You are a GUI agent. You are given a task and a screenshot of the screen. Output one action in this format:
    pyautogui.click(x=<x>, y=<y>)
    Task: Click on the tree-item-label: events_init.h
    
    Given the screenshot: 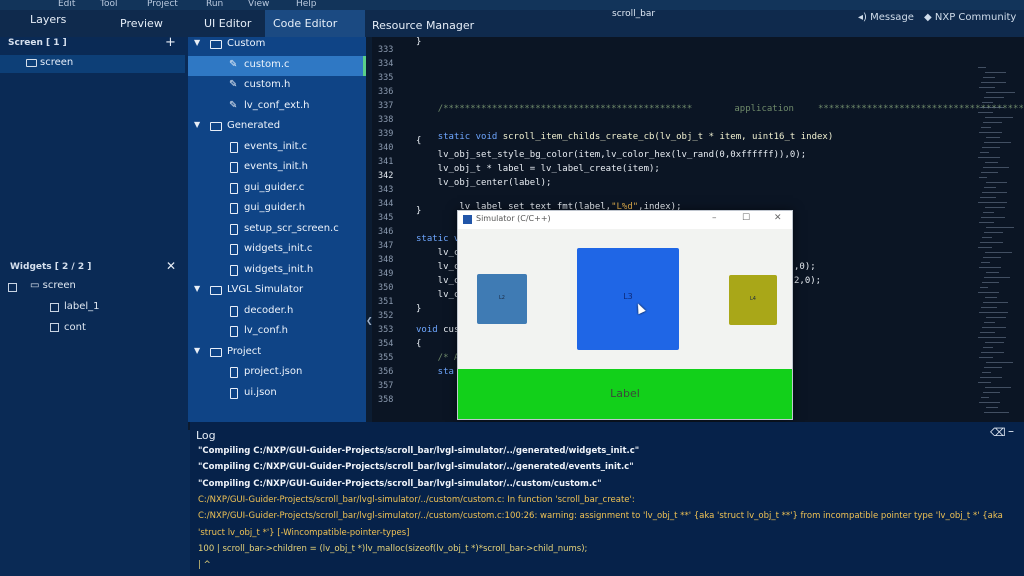 What is the action you would take?
    pyautogui.click(x=276, y=166)
    